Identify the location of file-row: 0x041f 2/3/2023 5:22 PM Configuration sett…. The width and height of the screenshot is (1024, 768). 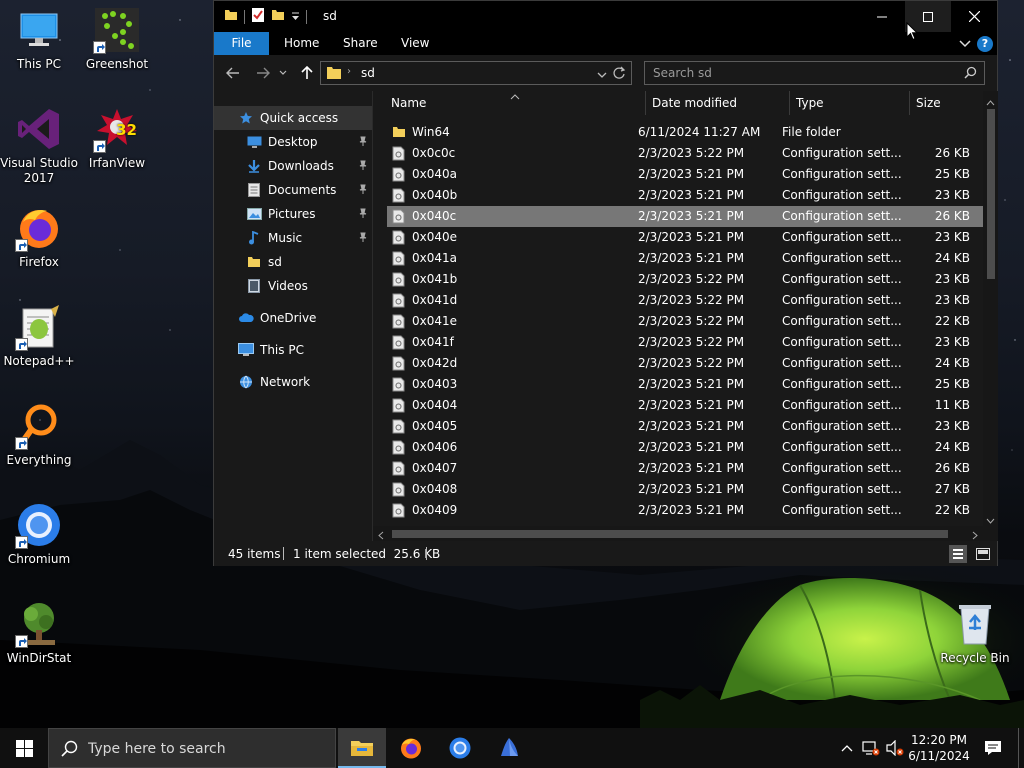
(685, 342).